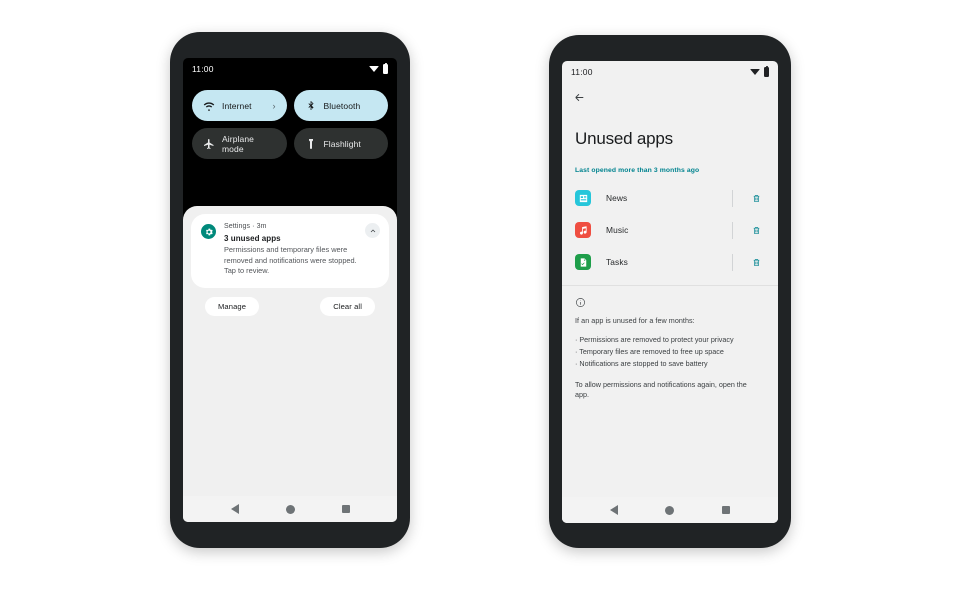 This screenshot has height=591, width=960. I want to click on list-item: News, so click(670, 198).